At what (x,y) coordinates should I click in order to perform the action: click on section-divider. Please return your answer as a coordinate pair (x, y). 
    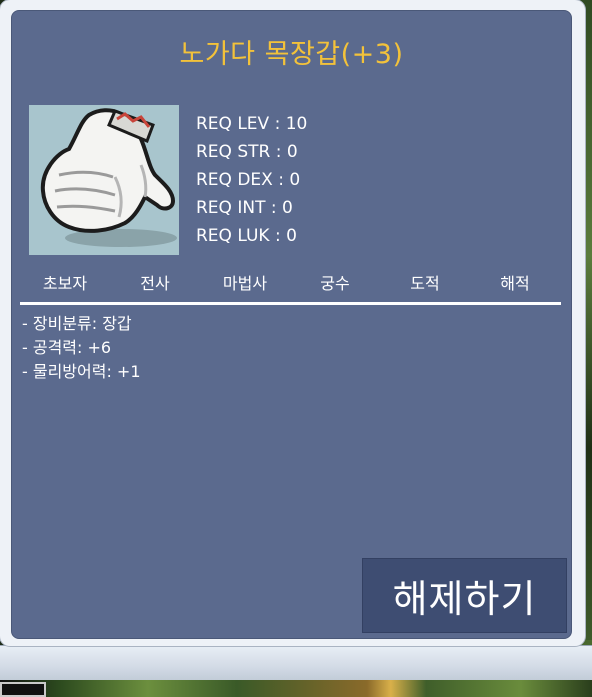
    Looking at the image, I should click on (290, 303).